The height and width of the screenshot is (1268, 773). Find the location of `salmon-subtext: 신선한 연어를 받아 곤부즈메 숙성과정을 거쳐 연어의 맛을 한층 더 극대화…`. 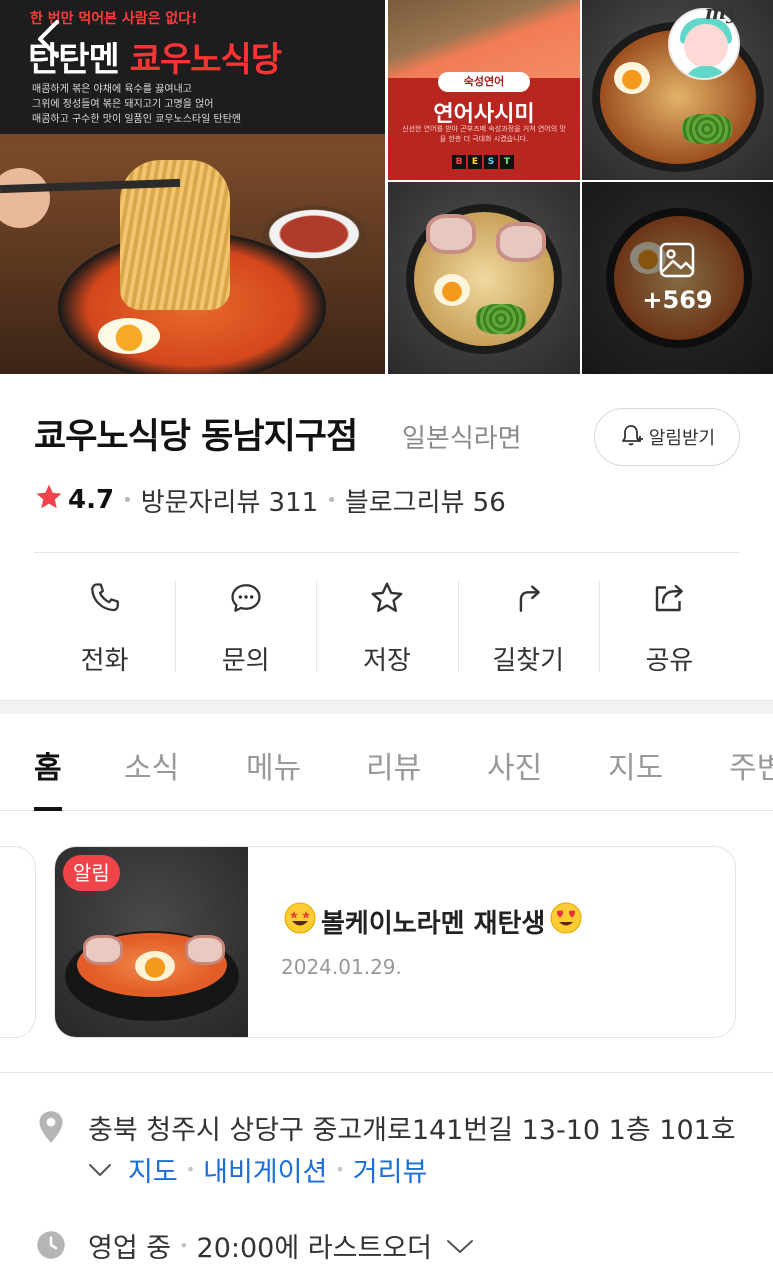

salmon-subtext: 신선한 연어를 받아 곤부즈메 숙성과정을 거쳐 연어의 맛을 한층 더 극대화… is located at coordinates (484, 134).